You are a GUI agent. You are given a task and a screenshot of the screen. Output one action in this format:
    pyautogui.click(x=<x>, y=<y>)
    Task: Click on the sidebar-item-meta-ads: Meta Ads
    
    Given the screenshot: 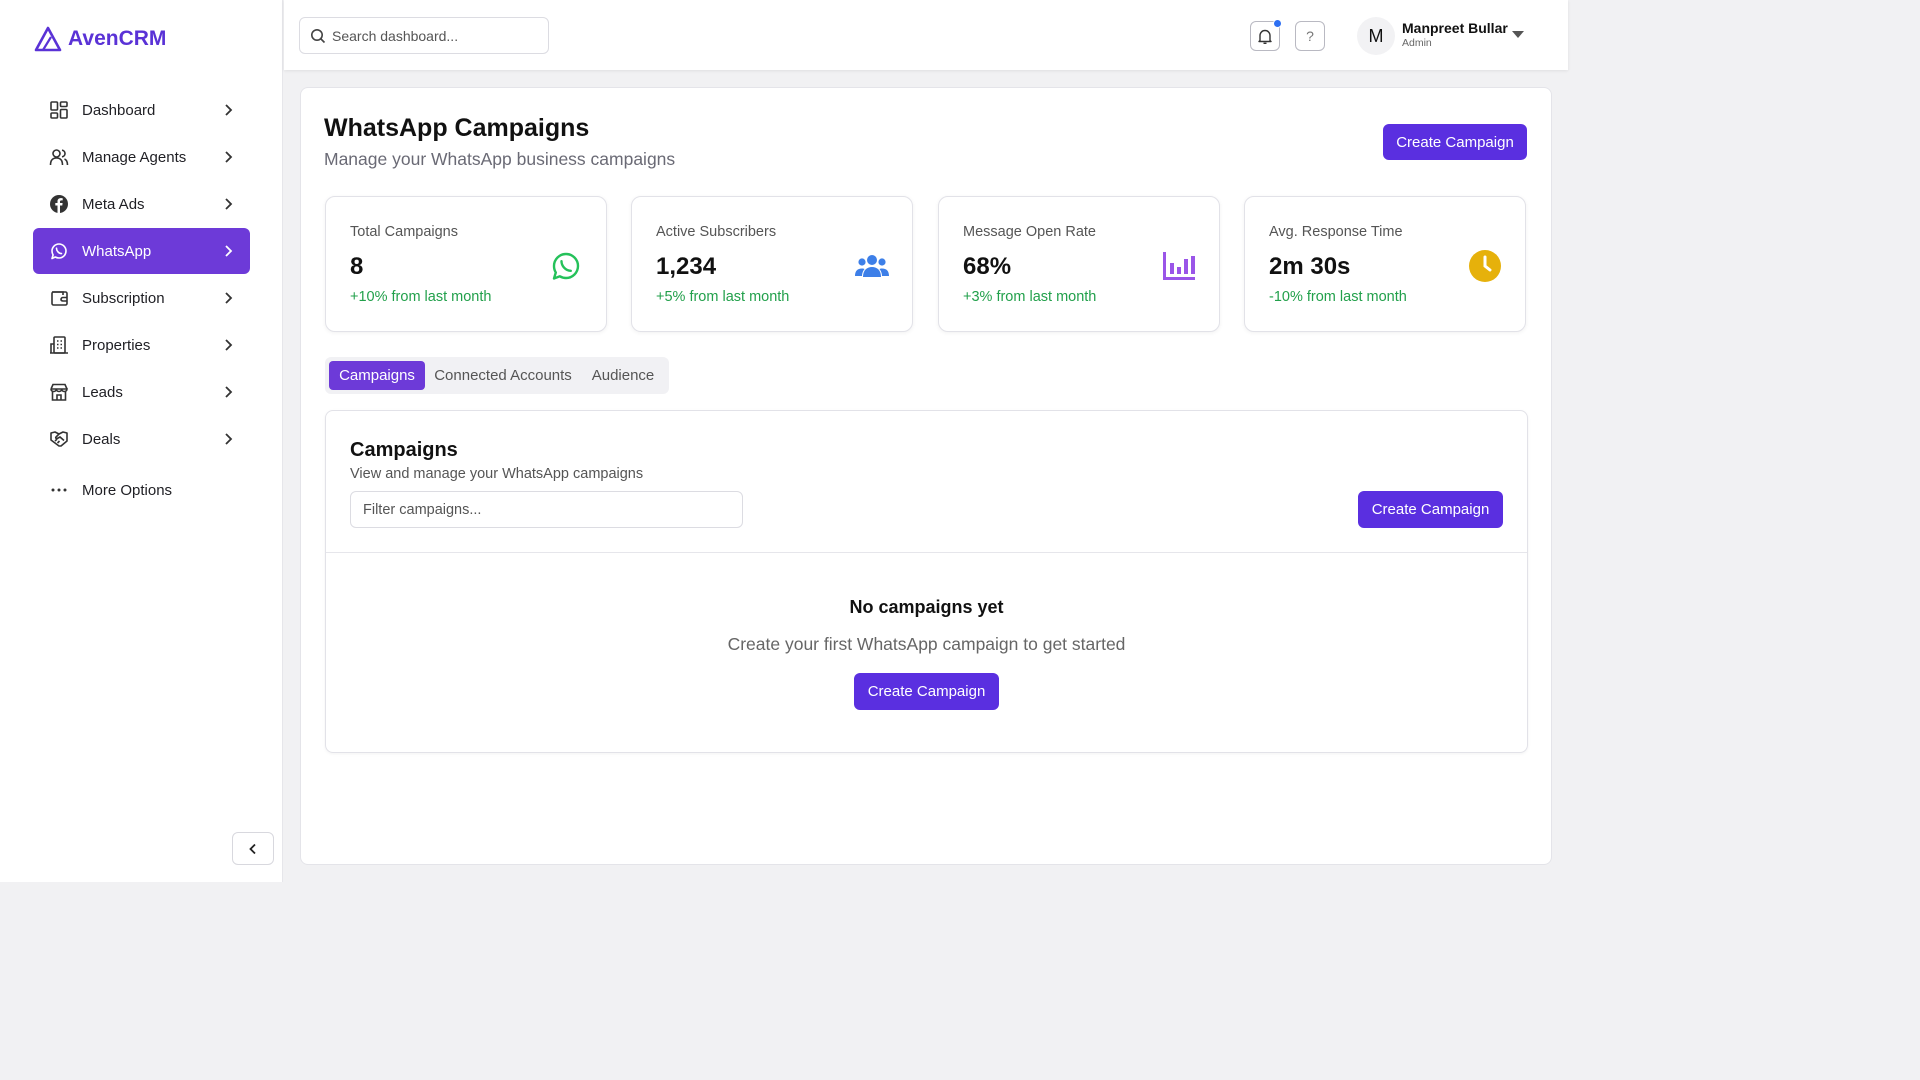 What is the action you would take?
    pyautogui.click(x=141, y=204)
    